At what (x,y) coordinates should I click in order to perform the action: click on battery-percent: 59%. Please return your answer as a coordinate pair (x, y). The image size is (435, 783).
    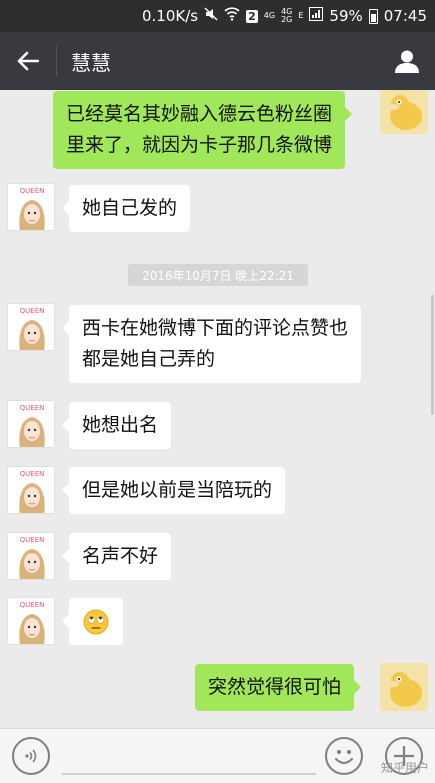
    Looking at the image, I should click on (346, 16).